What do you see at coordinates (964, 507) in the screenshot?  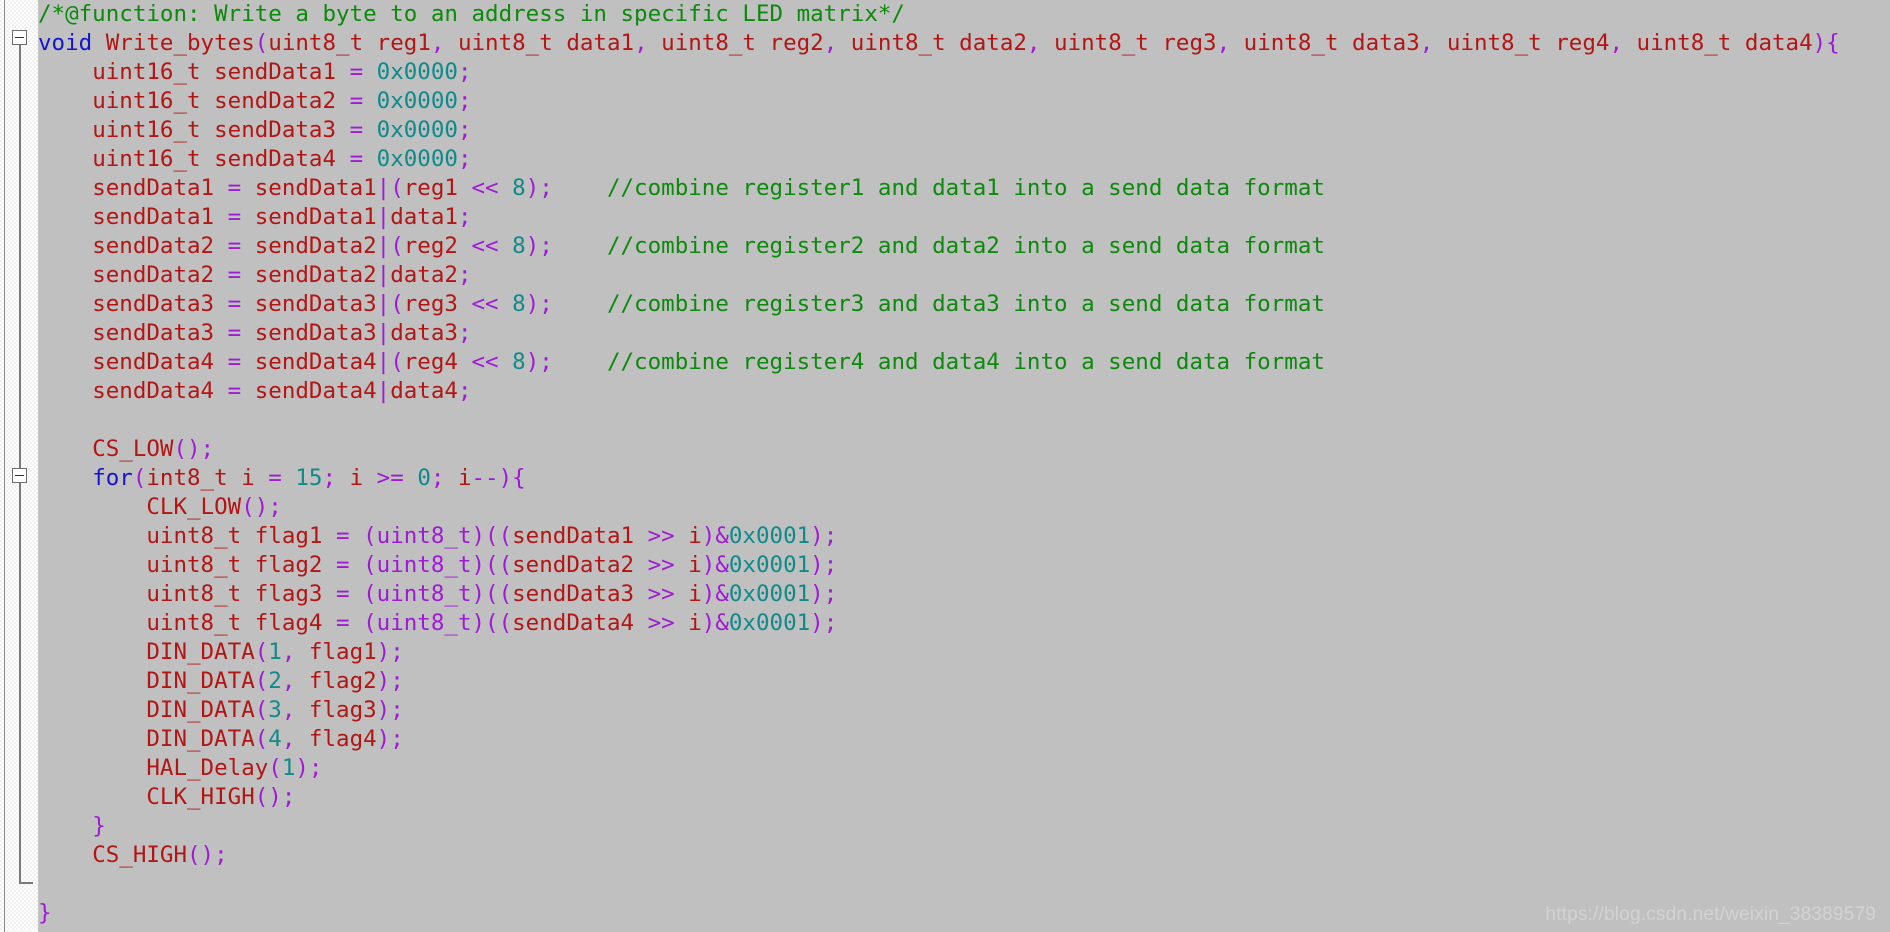 I see `code-line: CLK_LOW();` at bounding box center [964, 507].